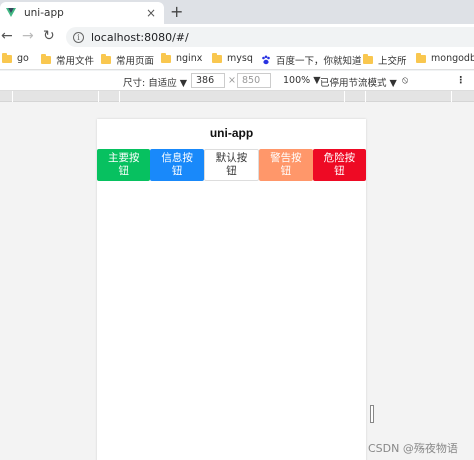 The width and height of the screenshot is (474, 460). What do you see at coordinates (135, 61) in the screenshot?
I see `bookmark-label: 常用页面` at bounding box center [135, 61].